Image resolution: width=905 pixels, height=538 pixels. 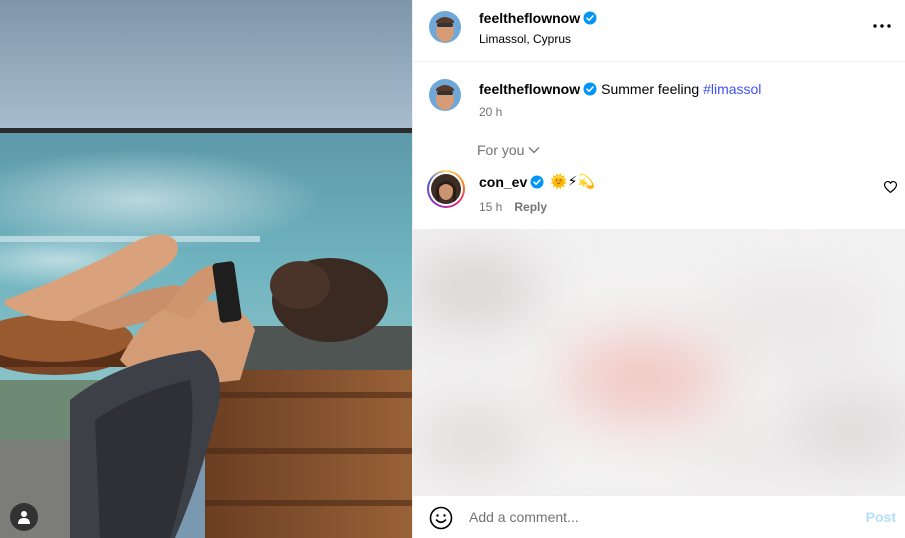 I want to click on more-horizontal-icon, so click(x=882, y=26).